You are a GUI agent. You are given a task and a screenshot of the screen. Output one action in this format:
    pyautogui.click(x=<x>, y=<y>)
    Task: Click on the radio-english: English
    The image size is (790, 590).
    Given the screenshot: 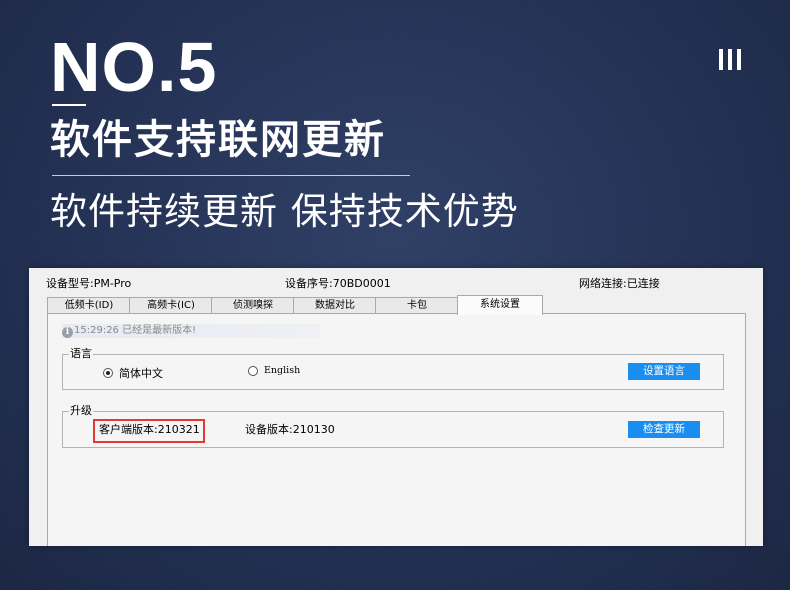 What is the action you would take?
    pyautogui.click(x=274, y=370)
    